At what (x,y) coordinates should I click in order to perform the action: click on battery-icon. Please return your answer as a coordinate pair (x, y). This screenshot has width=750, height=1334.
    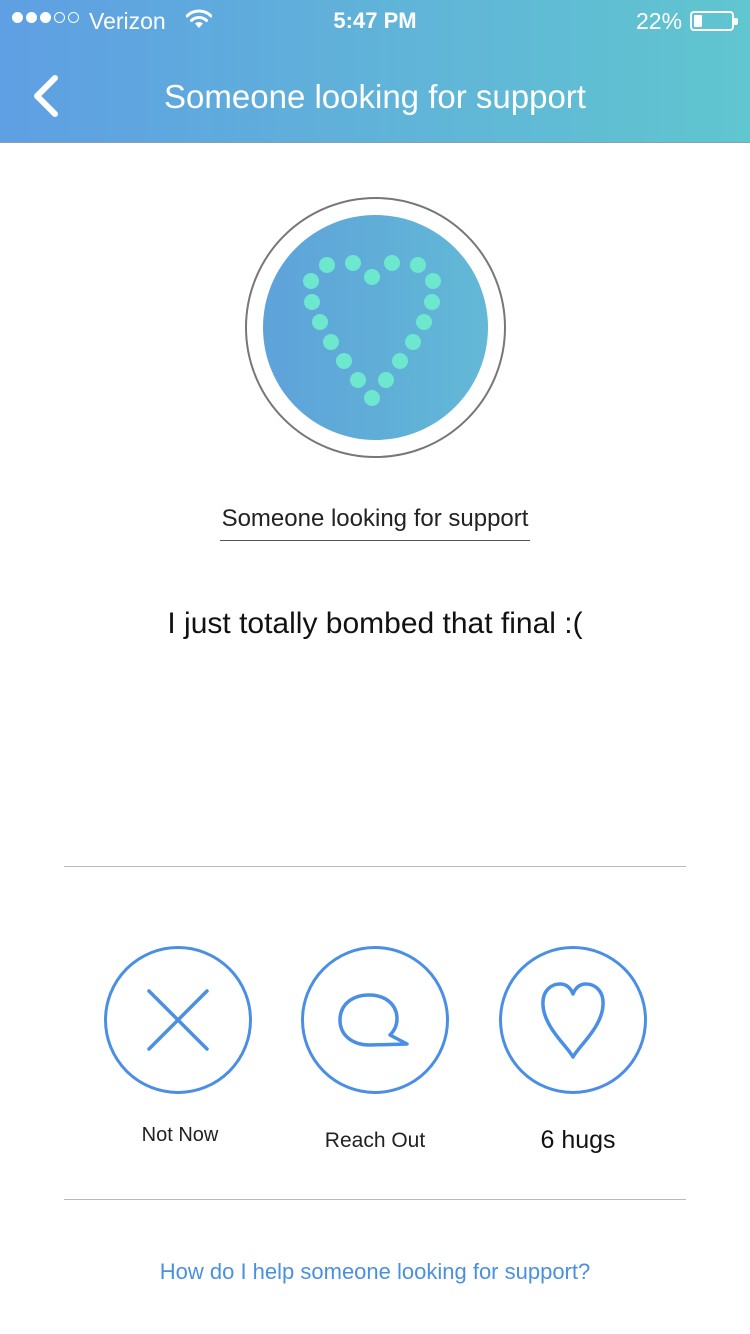
    Looking at the image, I should click on (714, 21).